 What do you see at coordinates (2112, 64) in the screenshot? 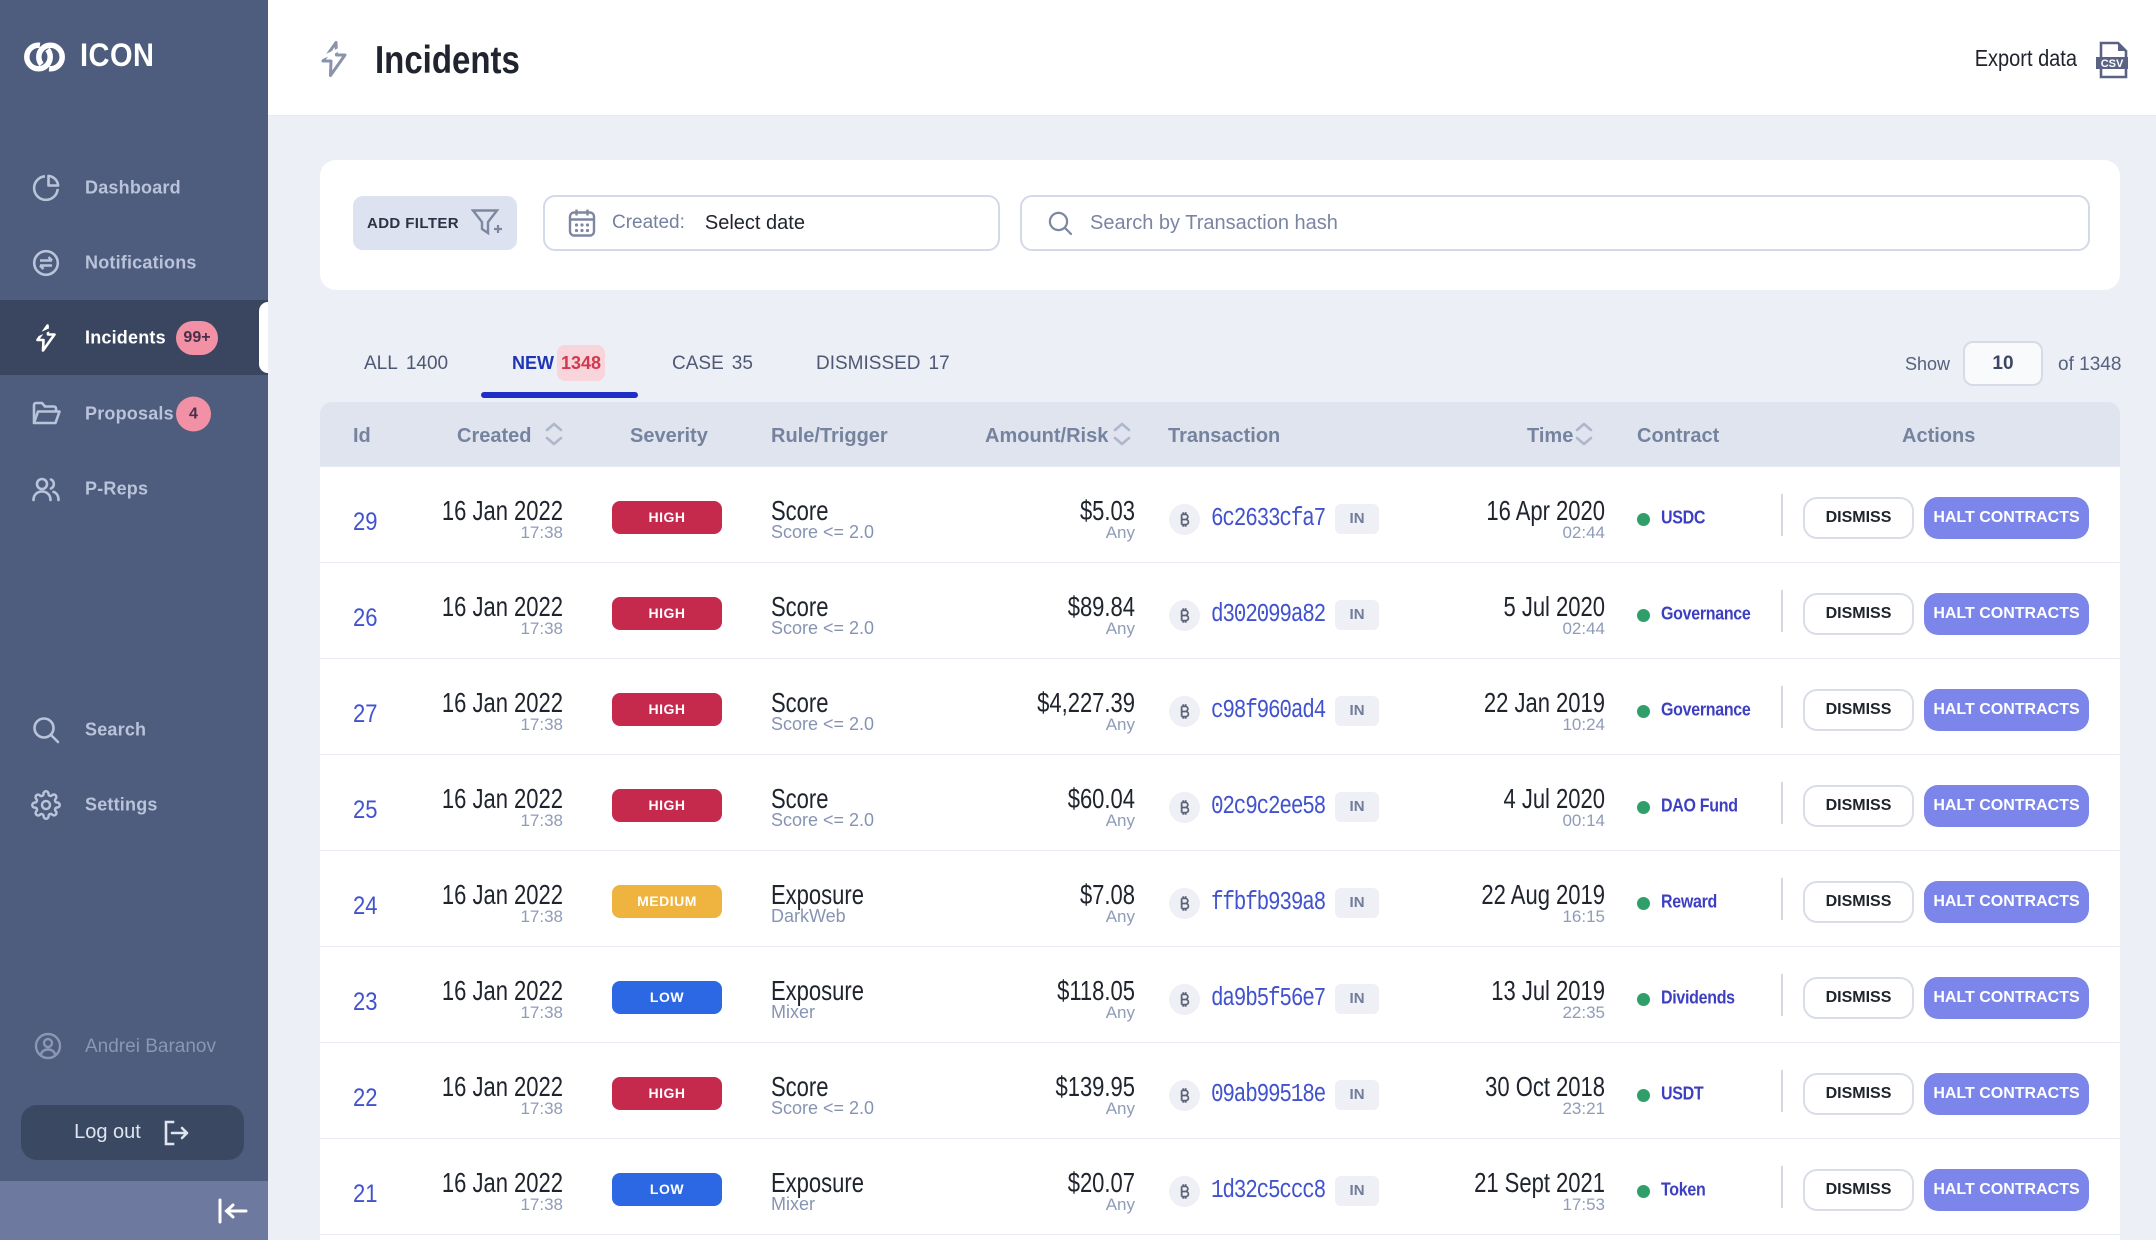
I see `svg-text: CSV` at bounding box center [2112, 64].